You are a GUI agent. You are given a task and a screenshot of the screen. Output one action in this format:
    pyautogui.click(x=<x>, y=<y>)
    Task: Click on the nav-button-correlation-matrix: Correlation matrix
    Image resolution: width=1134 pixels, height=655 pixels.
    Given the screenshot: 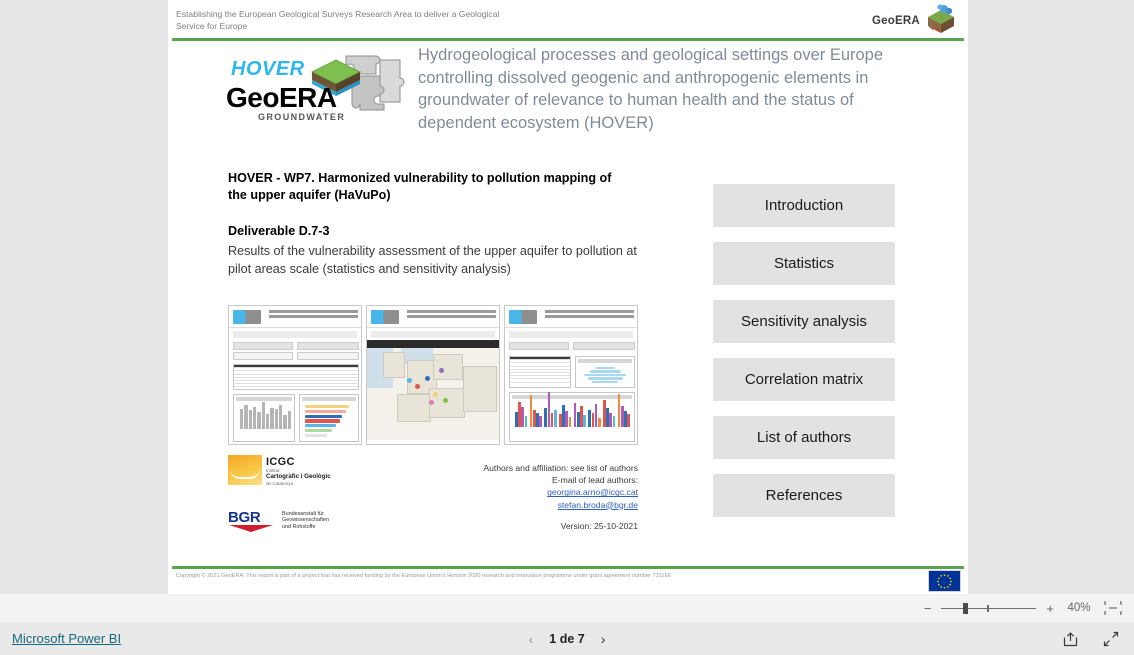 What is the action you would take?
    pyautogui.click(x=804, y=379)
    